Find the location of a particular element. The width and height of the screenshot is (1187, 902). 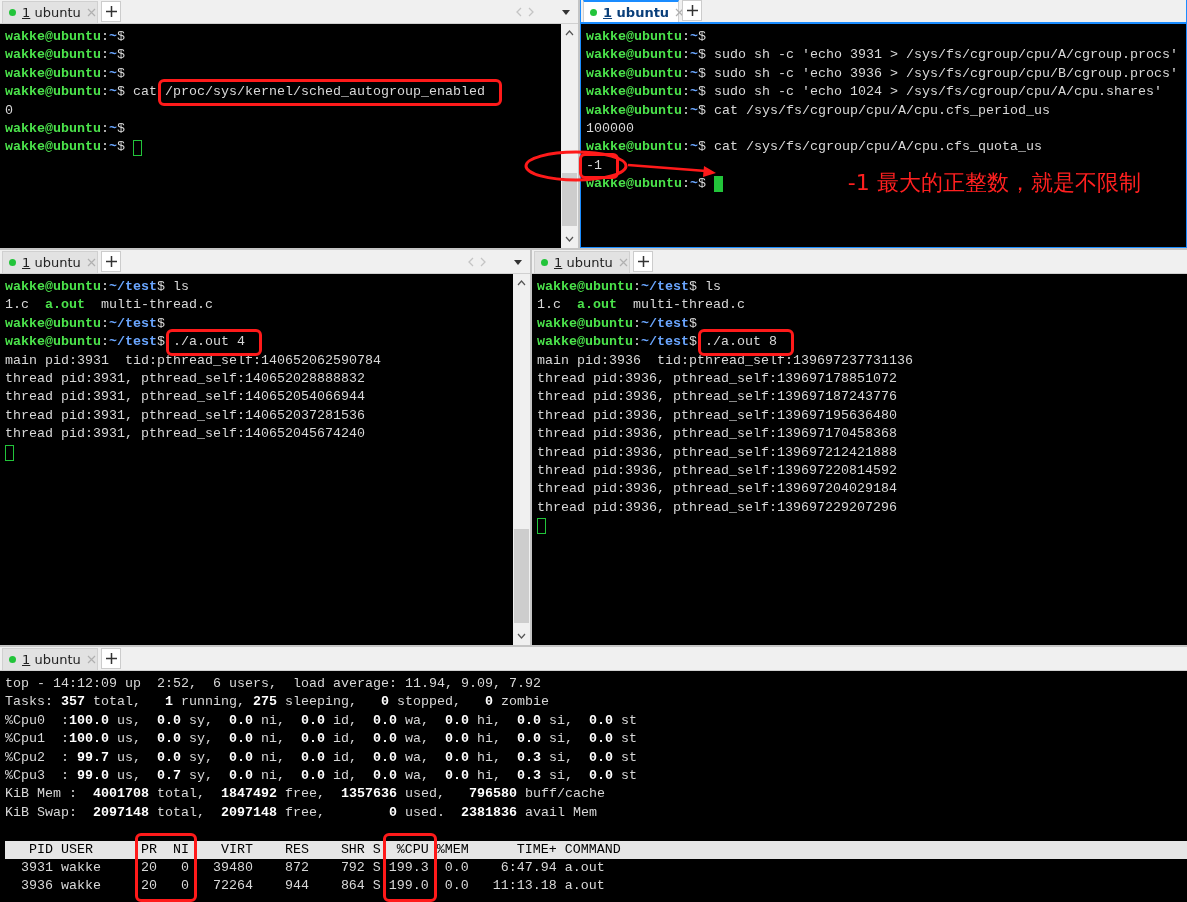

terminal-line: Tasks: 357 total, 1 running, 275 sleeping, 0 stopped, 0 zombie is located at coordinates (277, 702).